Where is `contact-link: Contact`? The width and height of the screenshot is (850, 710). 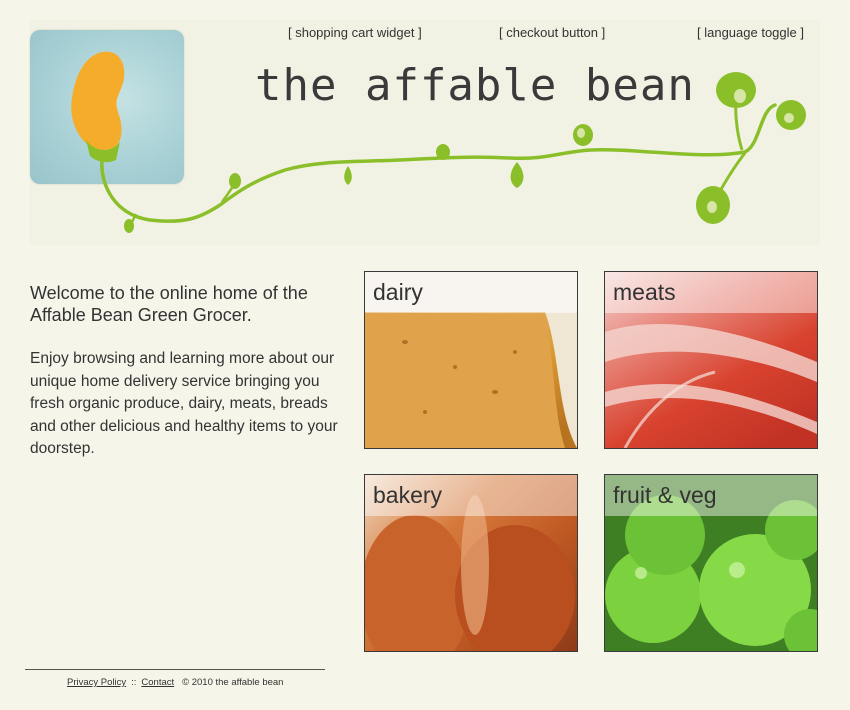
contact-link: Contact is located at coordinates (157, 682).